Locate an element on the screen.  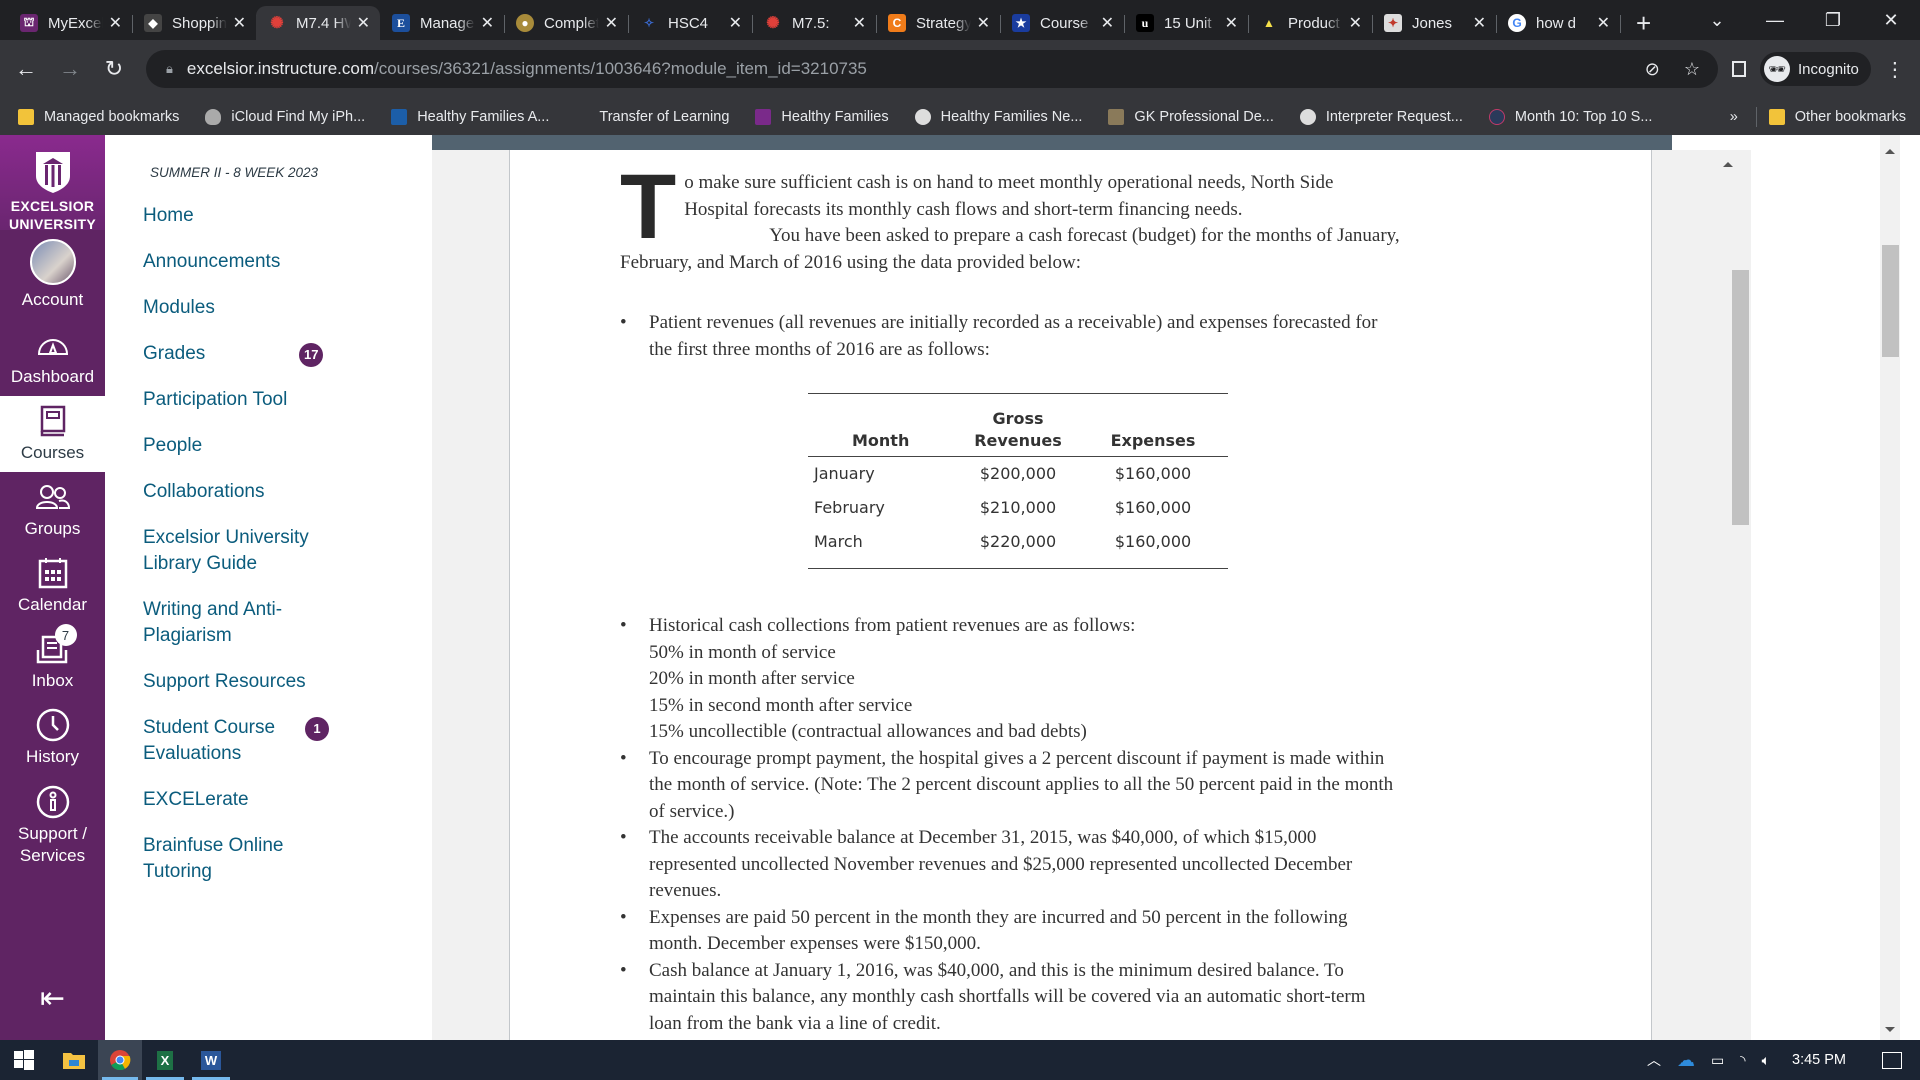
kebab-menu-icon: ⋮ is located at coordinates (1895, 69).